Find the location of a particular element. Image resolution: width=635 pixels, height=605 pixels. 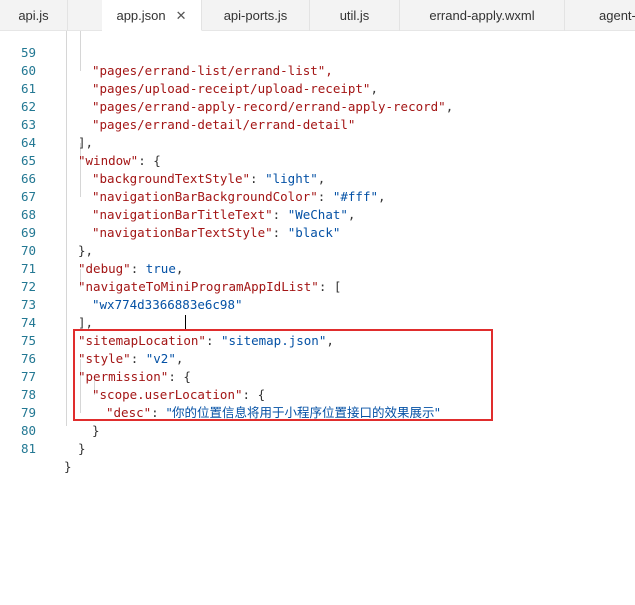

tab-label: agent- is located at coordinates (617, 15).